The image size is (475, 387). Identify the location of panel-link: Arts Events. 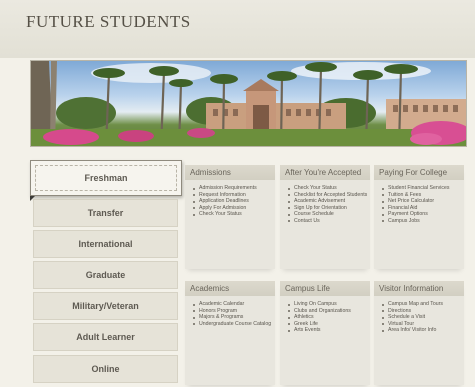
(328, 330).